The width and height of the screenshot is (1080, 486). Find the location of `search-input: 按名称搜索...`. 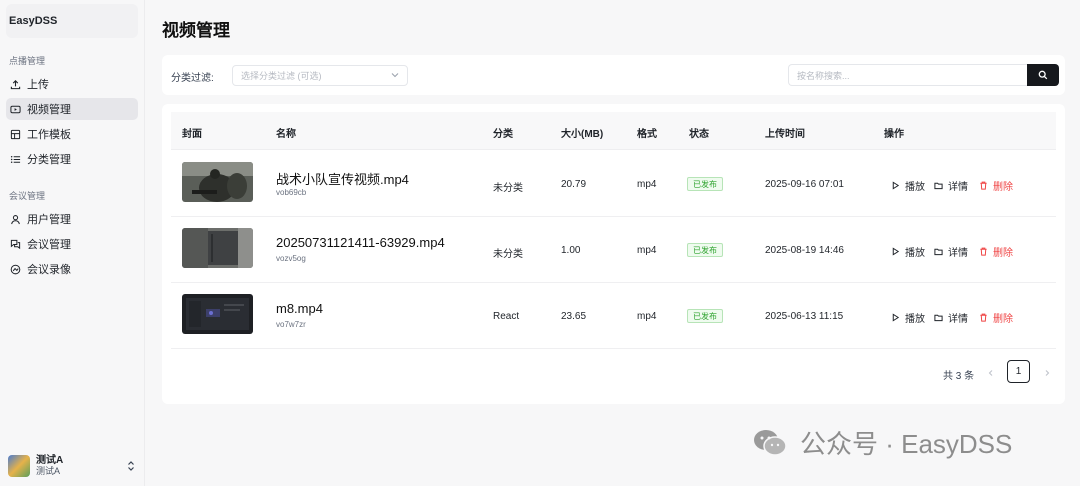

search-input: 按名称搜索... is located at coordinates (908, 75).